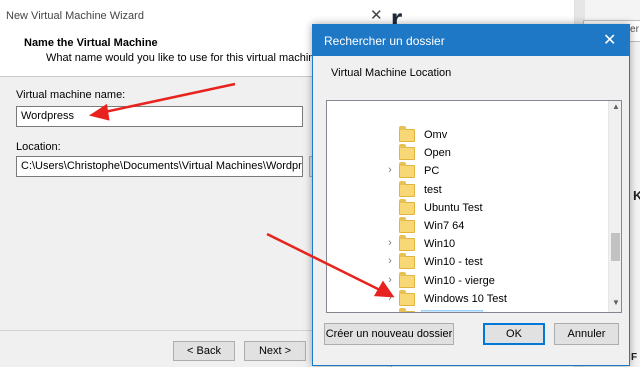  I want to click on folder-tree-item: Ubuntu Test, so click(467, 208).